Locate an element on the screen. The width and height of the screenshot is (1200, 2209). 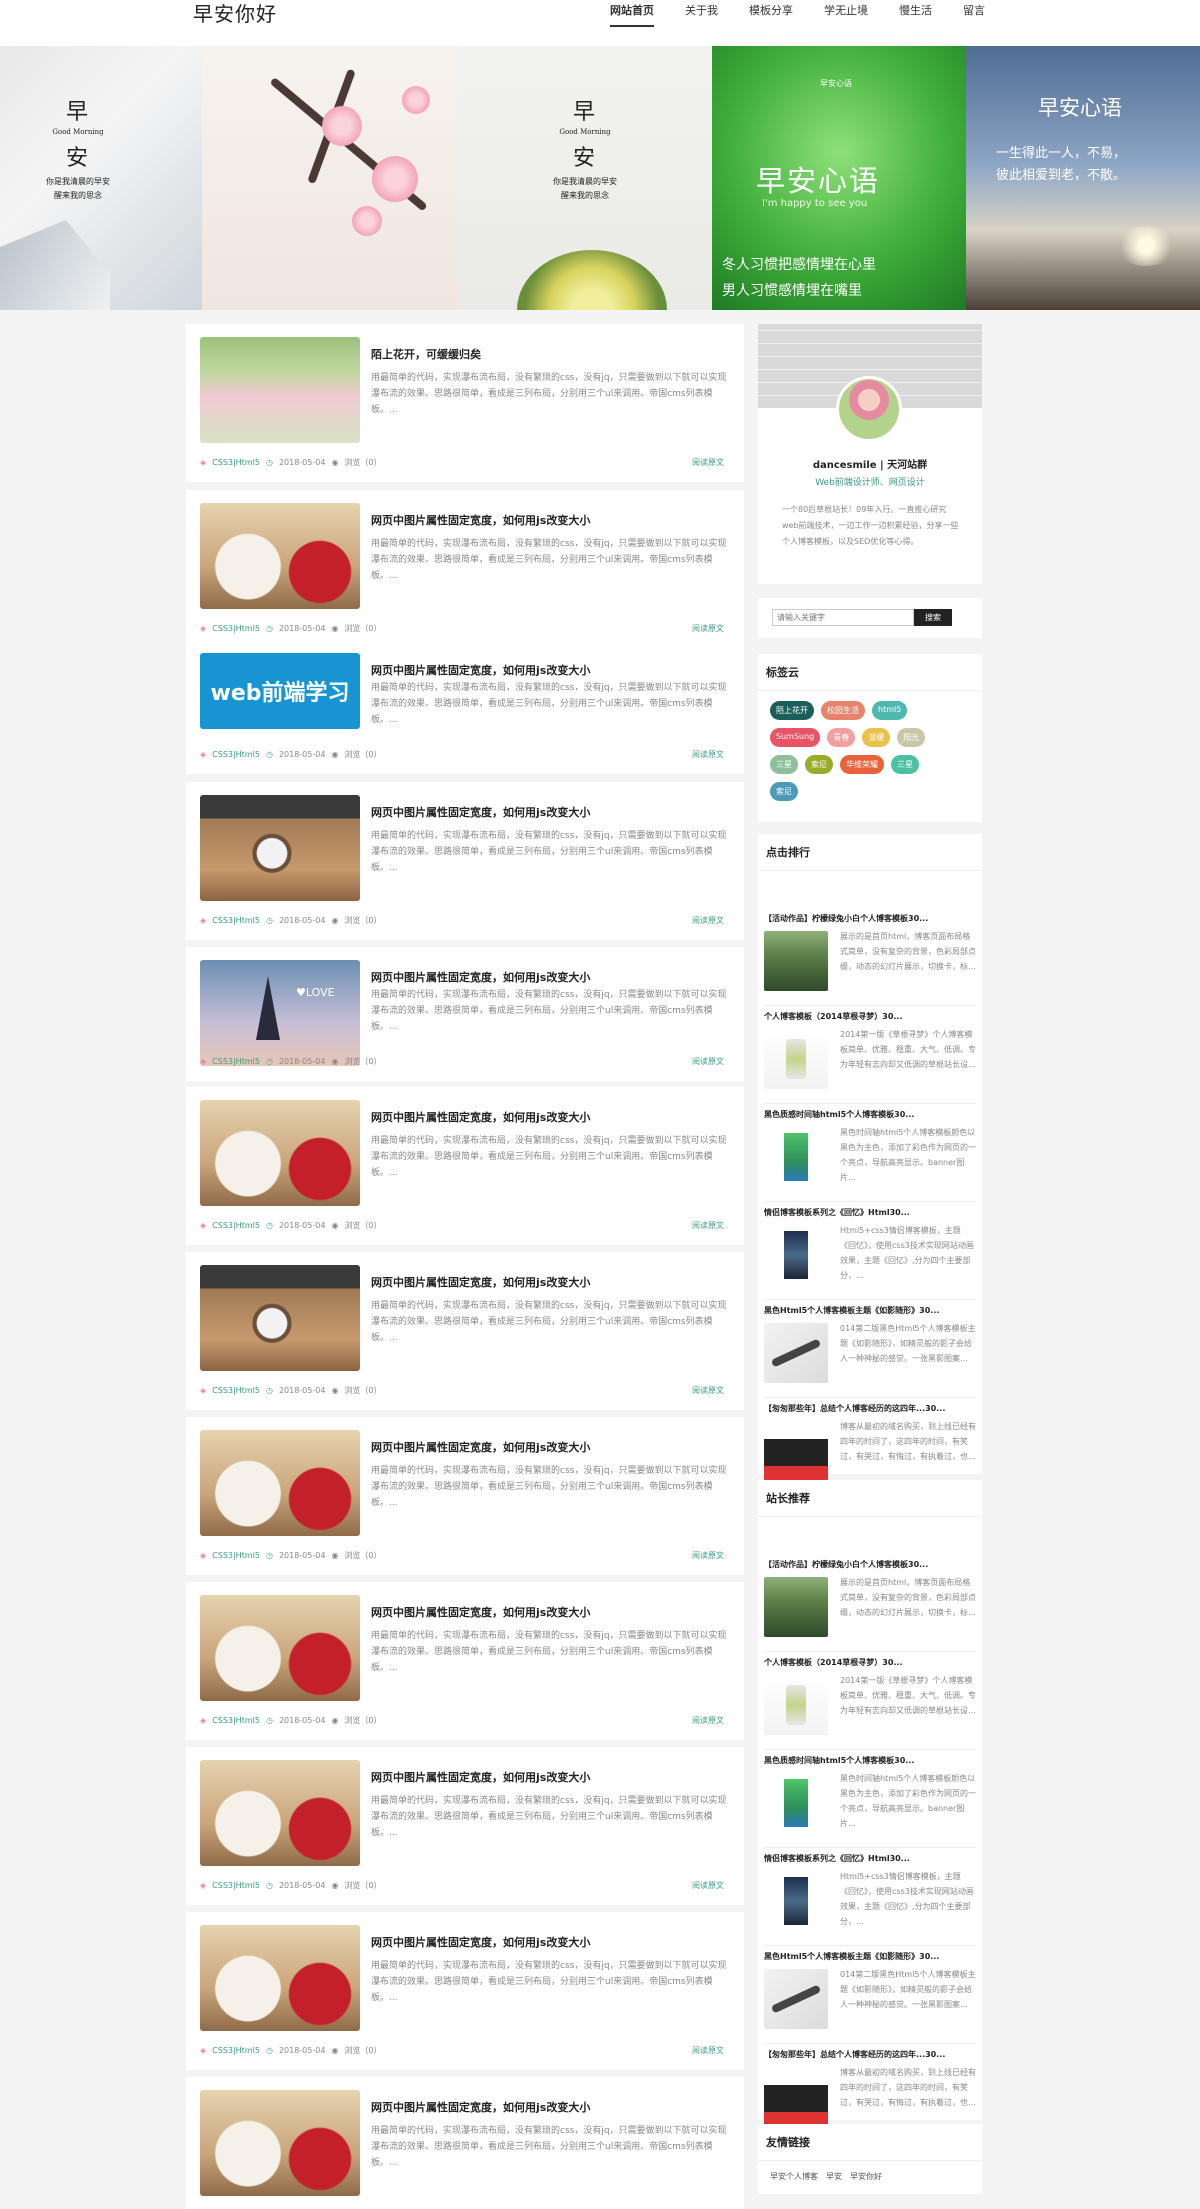
friend-link: 早安 is located at coordinates (834, 2176).